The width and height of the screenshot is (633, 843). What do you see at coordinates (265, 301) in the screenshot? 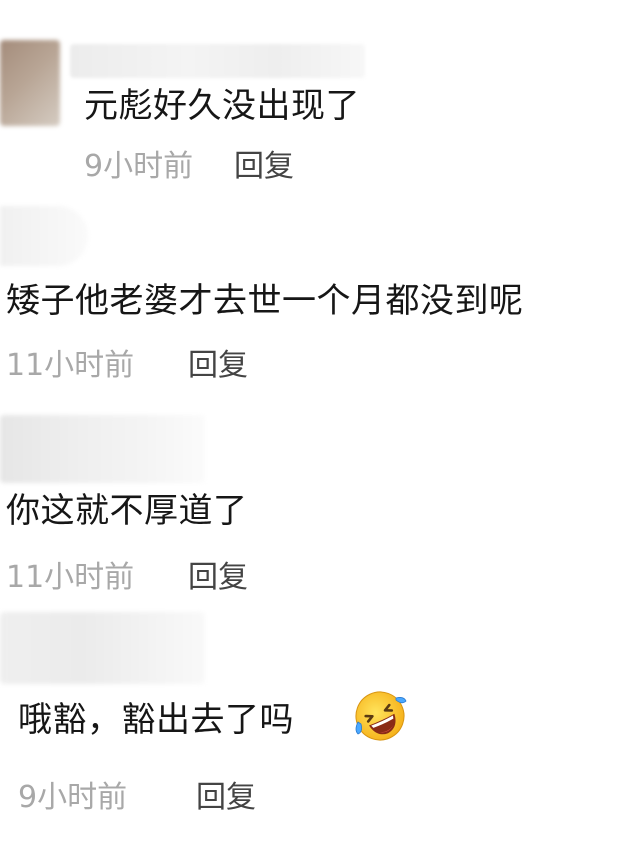
I see `comment-text: 矮子他老婆才去世一个月都没到呢` at bounding box center [265, 301].